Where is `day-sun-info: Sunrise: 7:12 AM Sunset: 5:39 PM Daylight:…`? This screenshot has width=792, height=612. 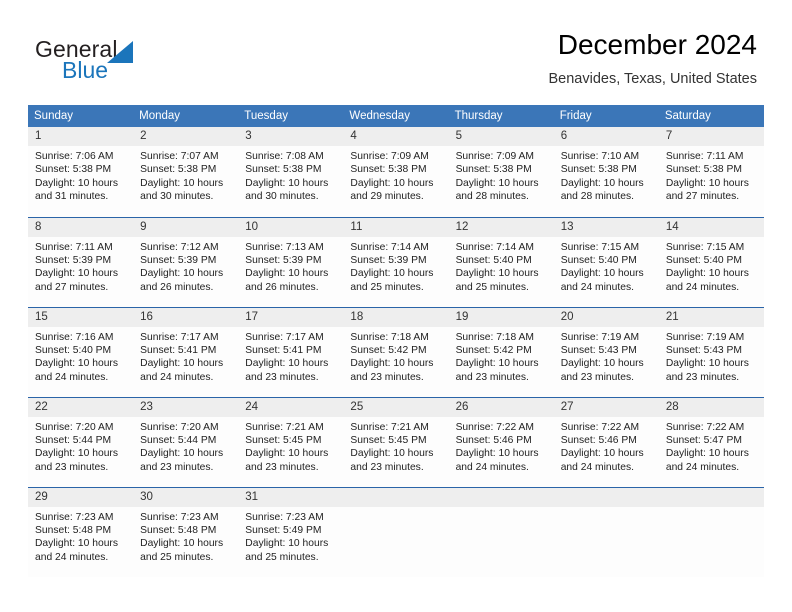
day-sun-info: Sunrise: 7:12 AM Sunset: 5:39 PM Daylight:… is located at coordinates (185, 266).